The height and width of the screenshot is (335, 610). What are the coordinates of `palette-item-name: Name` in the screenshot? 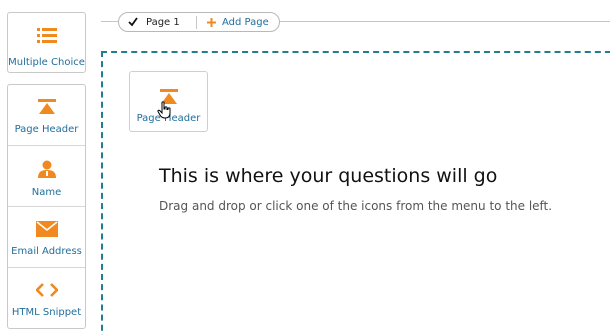 It's located at (46, 176).